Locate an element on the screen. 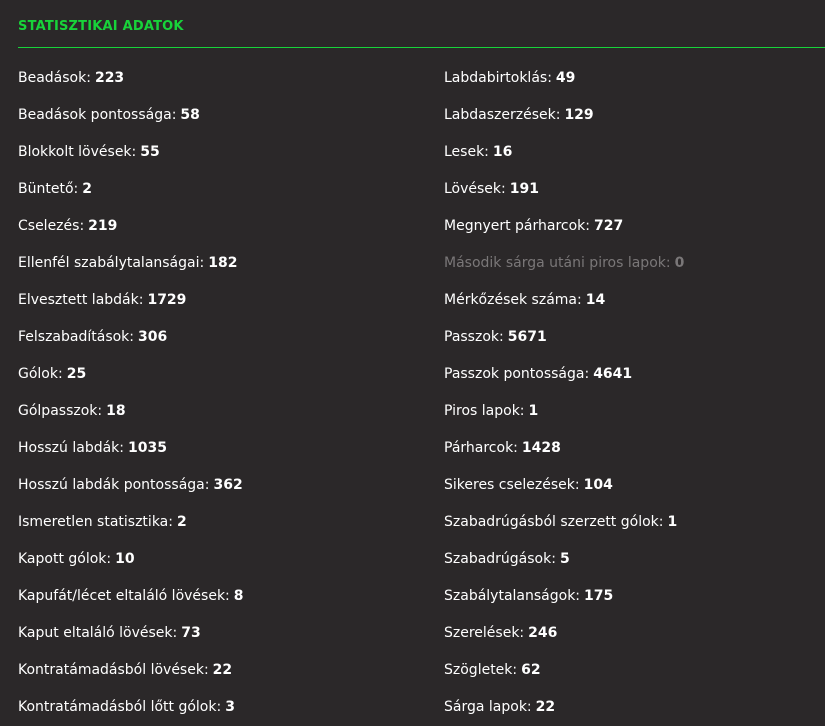 The width and height of the screenshot is (825, 726). stat-value: 175 is located at coordinates (599, 596).